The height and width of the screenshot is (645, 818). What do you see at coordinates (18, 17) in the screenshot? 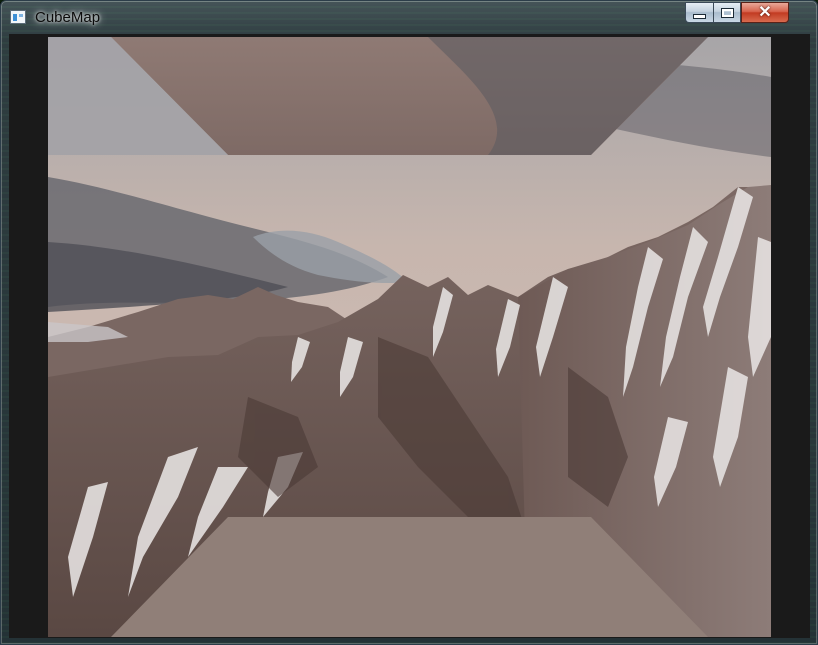
I see `app-window-icon` at bounding box center [18, 17].